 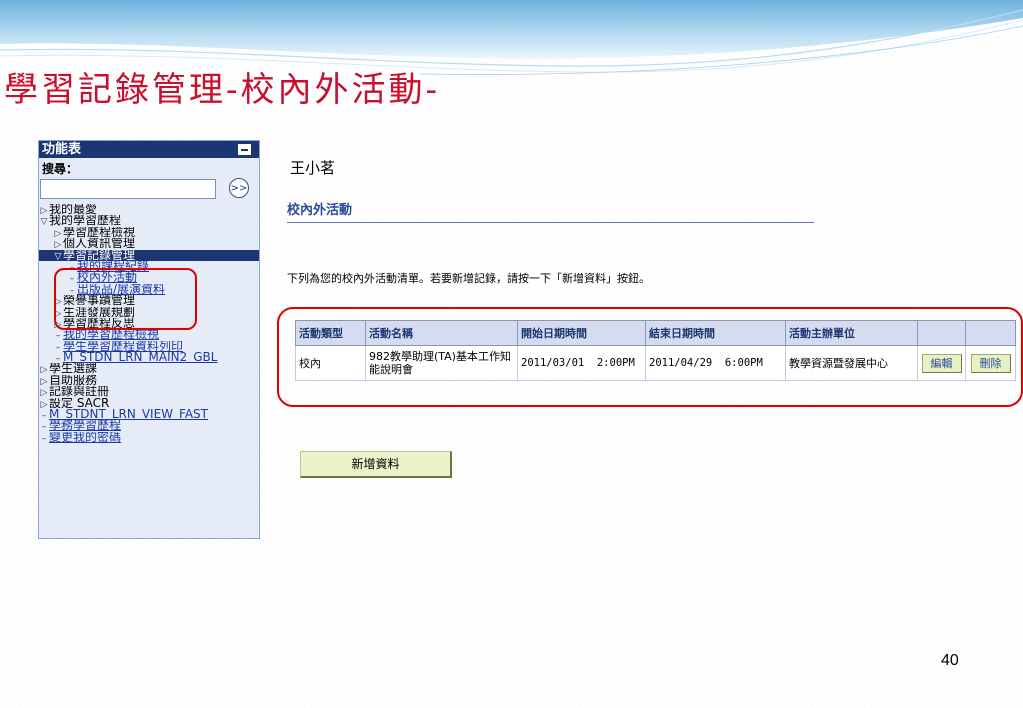 I want to click on sidebar-item: – 學務學習歷程, so click(x=149, y=425).